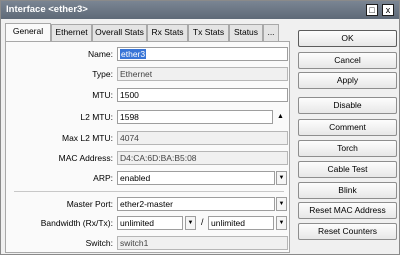 Image resolution: width=400 pixels, height=255 pixels. What do you see at coordinates (89, 204) in the screenshot?
I see `master-port-label: Master Port:` at bounding box center [89, 204].